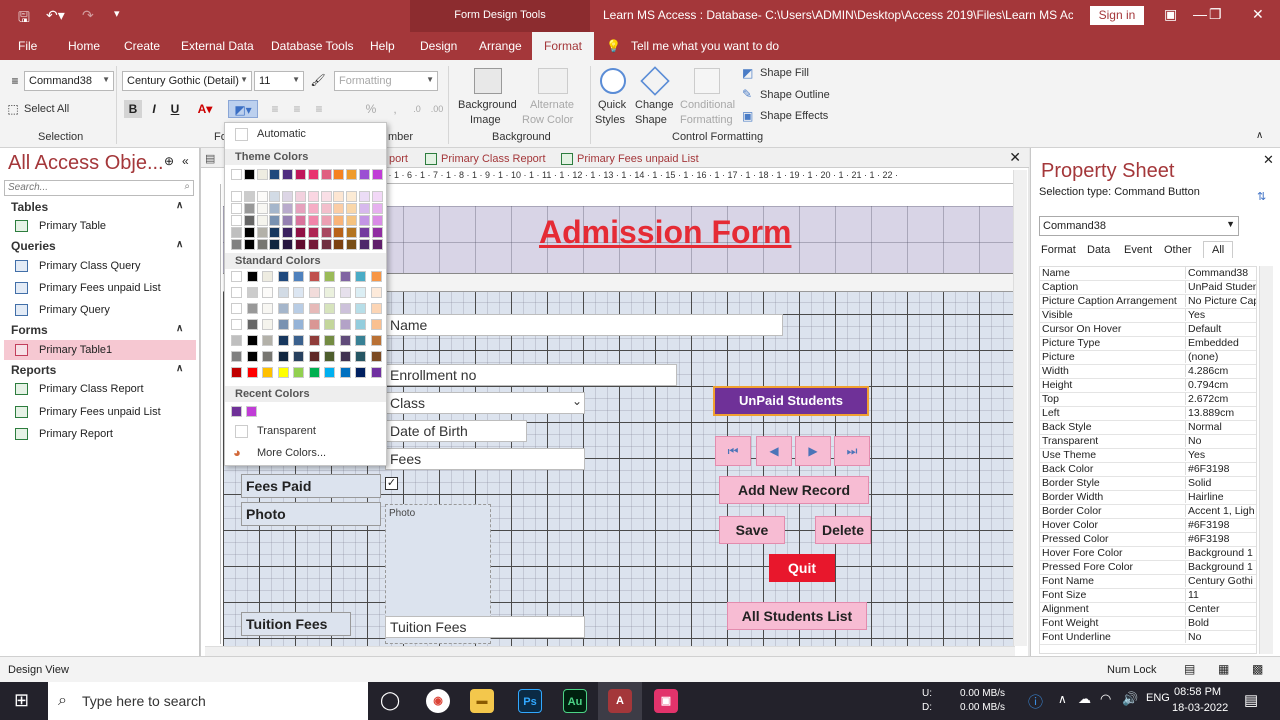 Image resolution: width=1280 pixels, height=720 pixels. I want to click on conditional-formatting-label: Conditional, so click(707, 105).